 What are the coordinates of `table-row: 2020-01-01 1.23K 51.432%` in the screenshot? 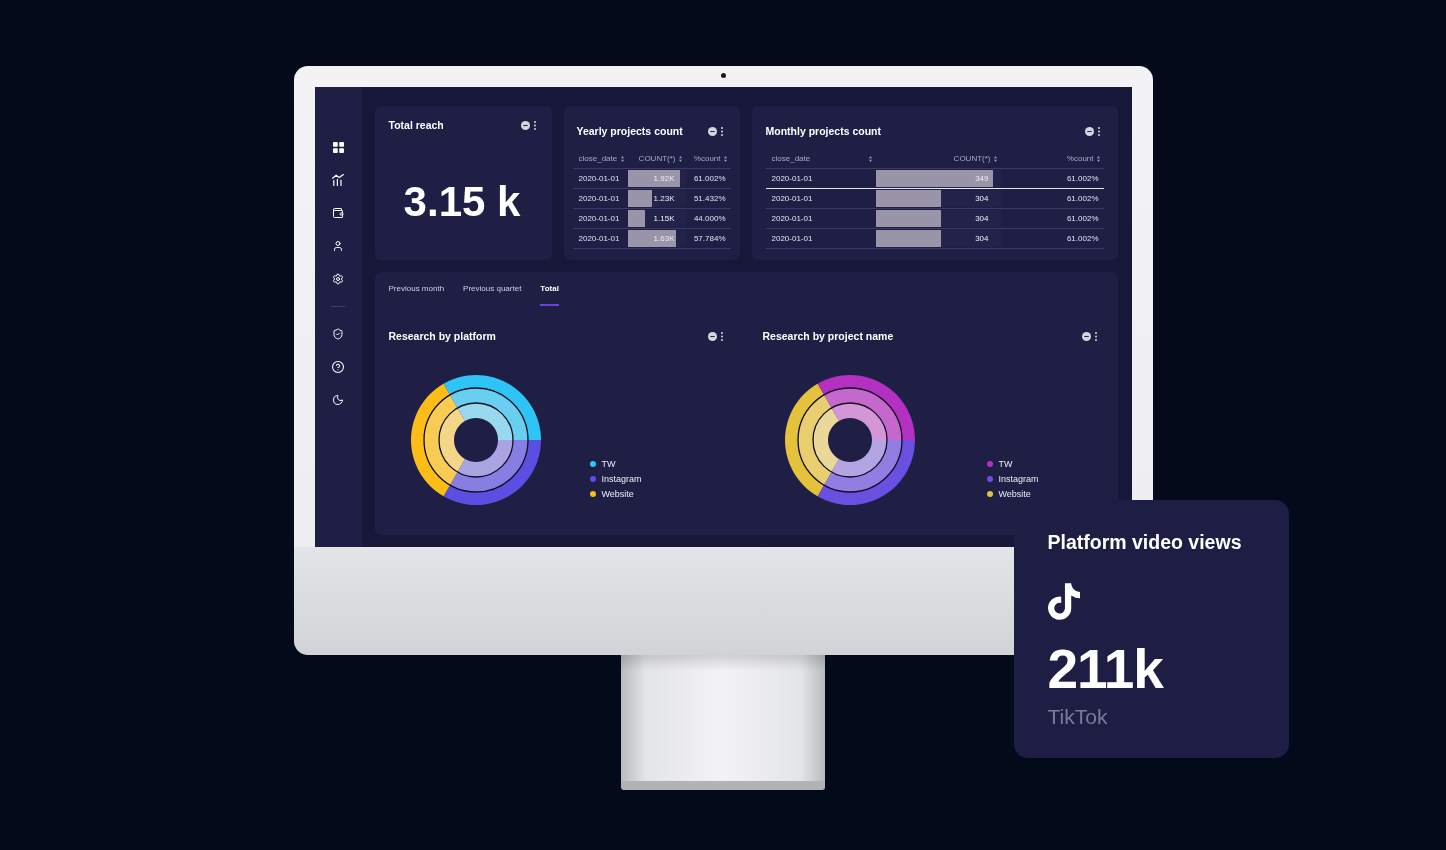 It's located at (651, 199).